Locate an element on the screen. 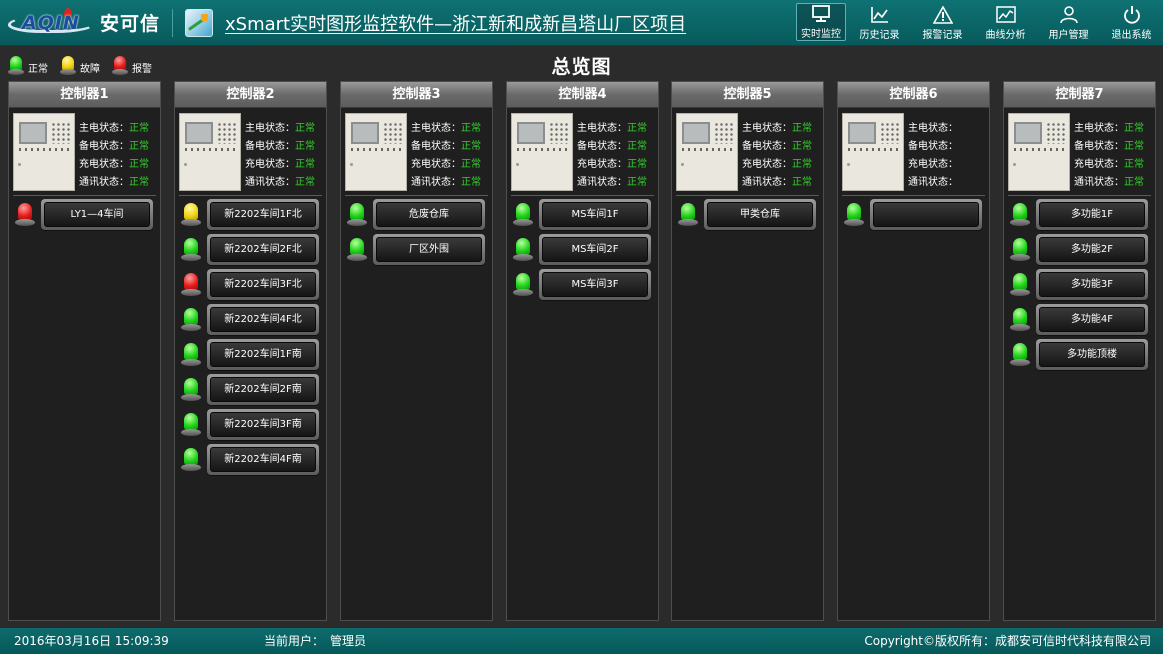 Image resolution: width=1163 pixels, height=654 pixels. zone-label: 新2202车间4F南 is located at coordinates (263, 459).